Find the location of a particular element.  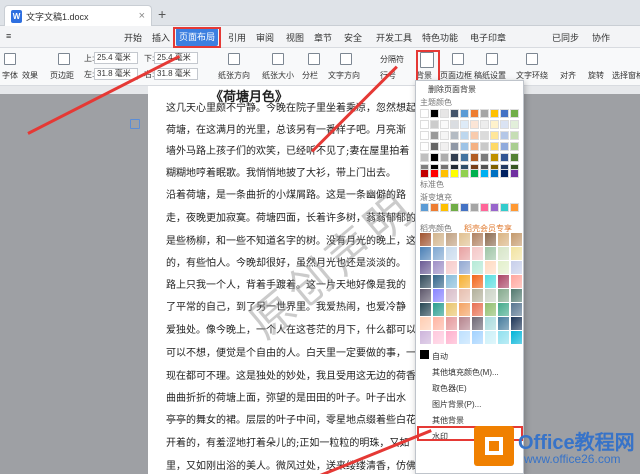

other-background-item: 其他背景 is located at coordinates (448, 420).